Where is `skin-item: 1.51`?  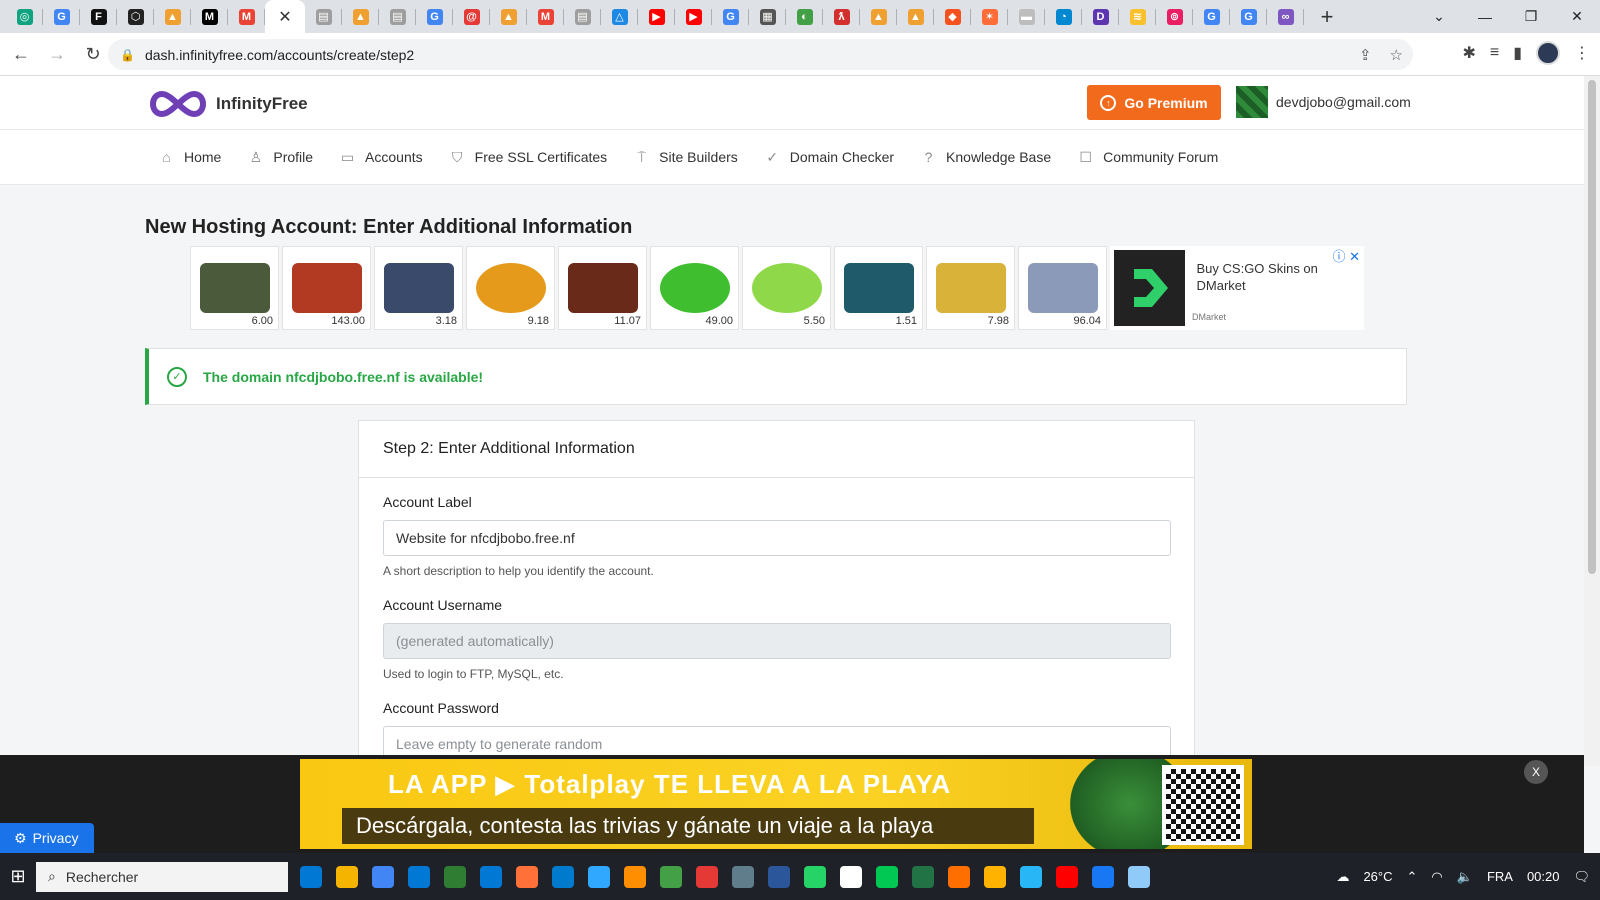
skin-item: 1.51 is located at coordinates (878, 288).